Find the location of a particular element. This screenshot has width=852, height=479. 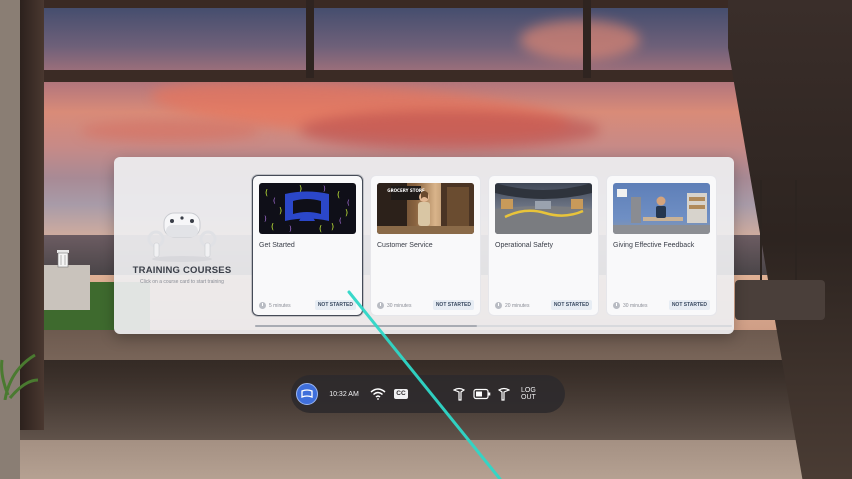

battery-icon is located at coordinates (482, 394).